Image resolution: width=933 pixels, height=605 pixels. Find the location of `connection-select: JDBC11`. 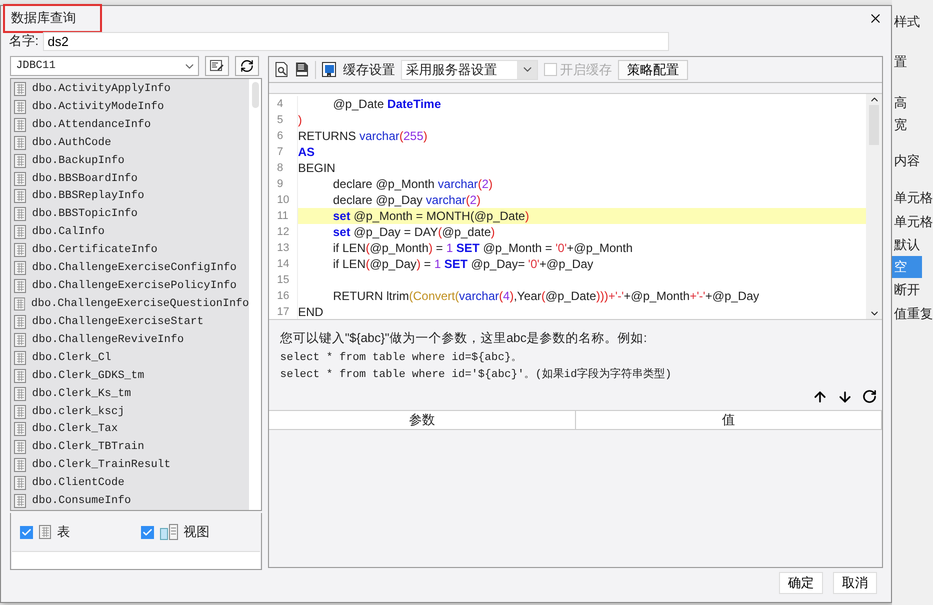

connection-select: JDBC11 is located at coordinates (104, 66).